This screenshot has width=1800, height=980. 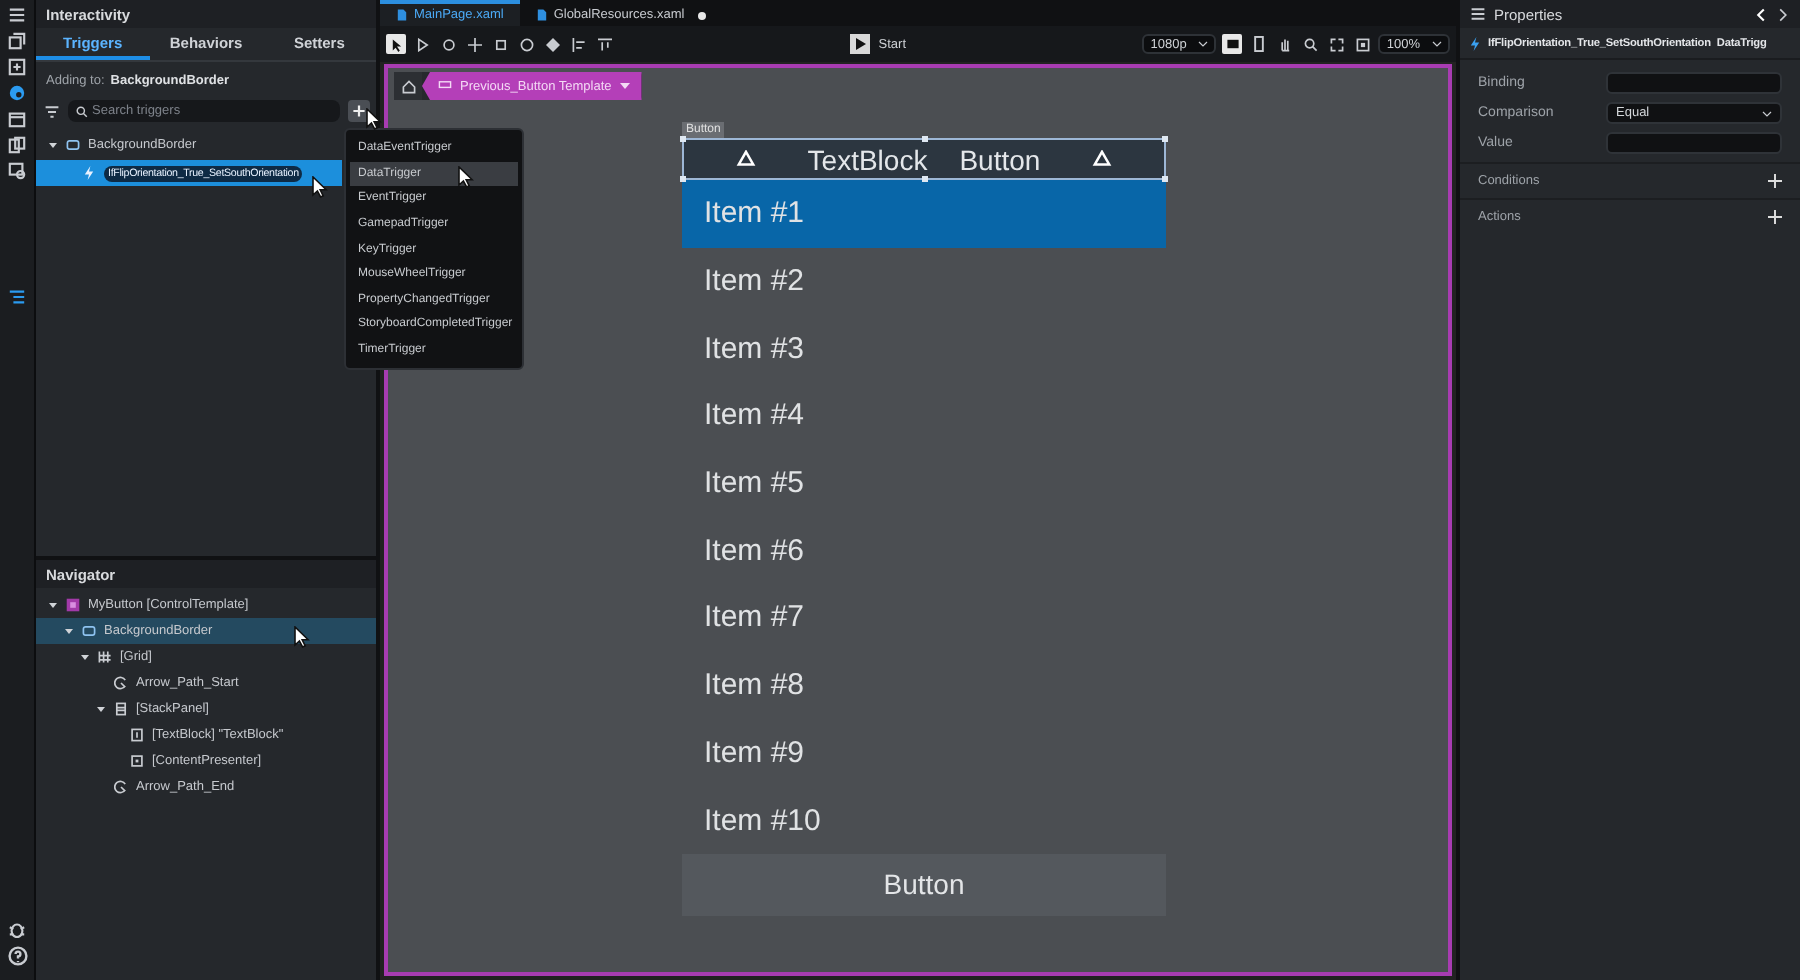 What do you see at coordinates (1336, 44) in the screenshot?
I see `fullscreen-button` at bounding box center [1336, 44].